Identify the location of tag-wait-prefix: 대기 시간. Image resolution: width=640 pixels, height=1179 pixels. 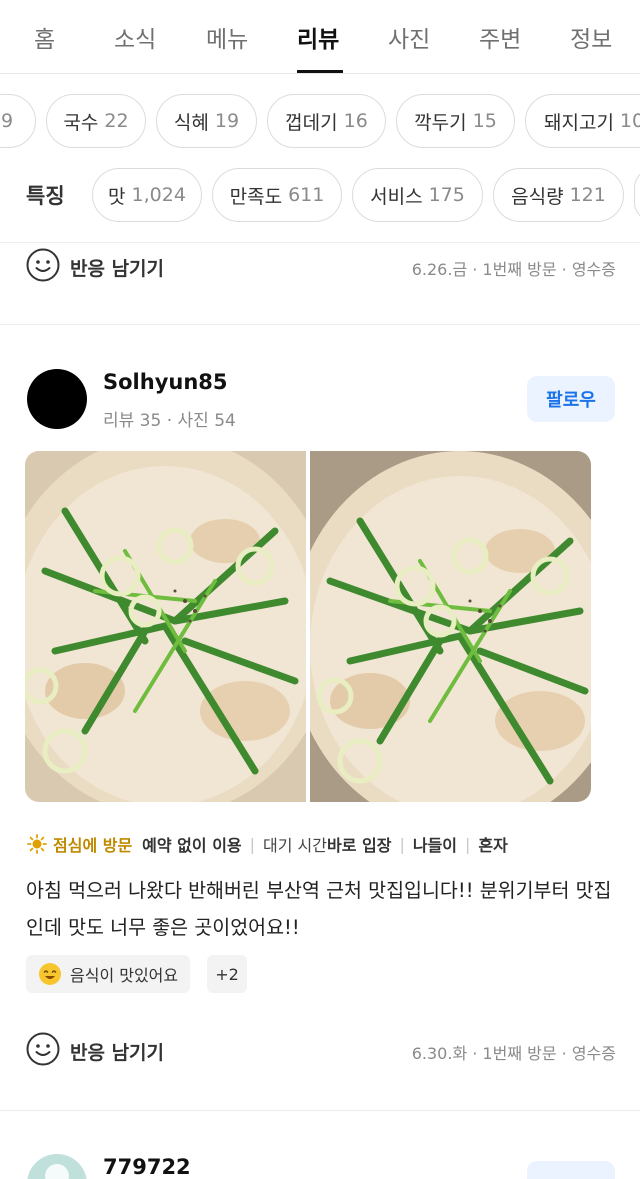
(295, 845).